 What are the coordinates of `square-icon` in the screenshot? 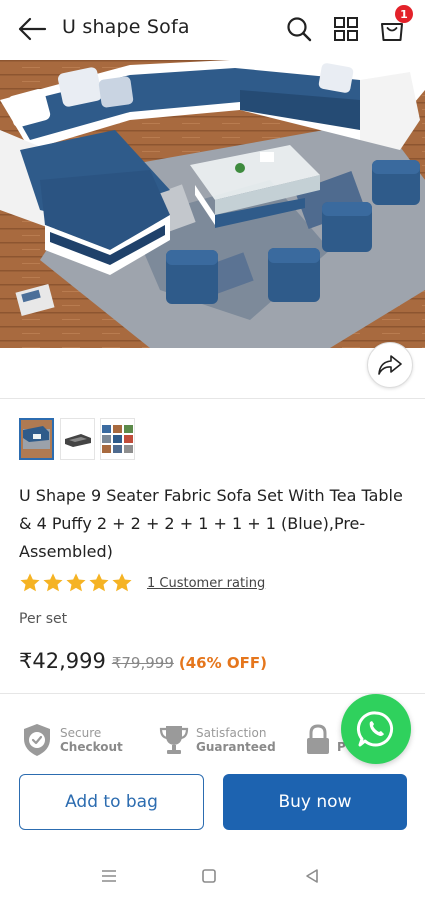 It's located at (209, 876).